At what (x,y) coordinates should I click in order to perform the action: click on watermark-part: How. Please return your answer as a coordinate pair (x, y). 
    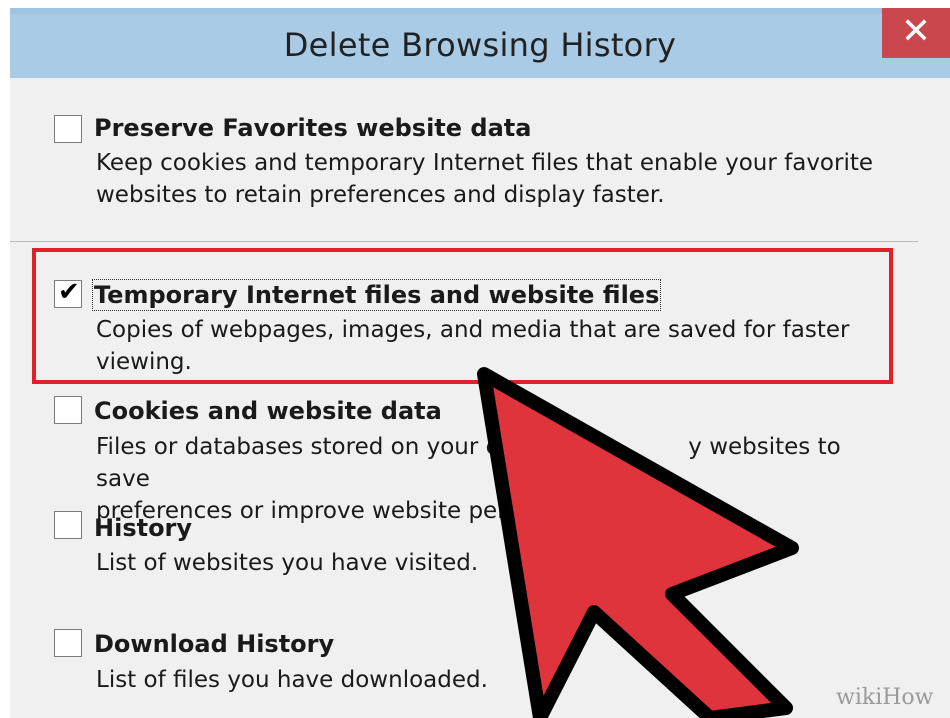
    Looking at the image, I should click on (908, 697).